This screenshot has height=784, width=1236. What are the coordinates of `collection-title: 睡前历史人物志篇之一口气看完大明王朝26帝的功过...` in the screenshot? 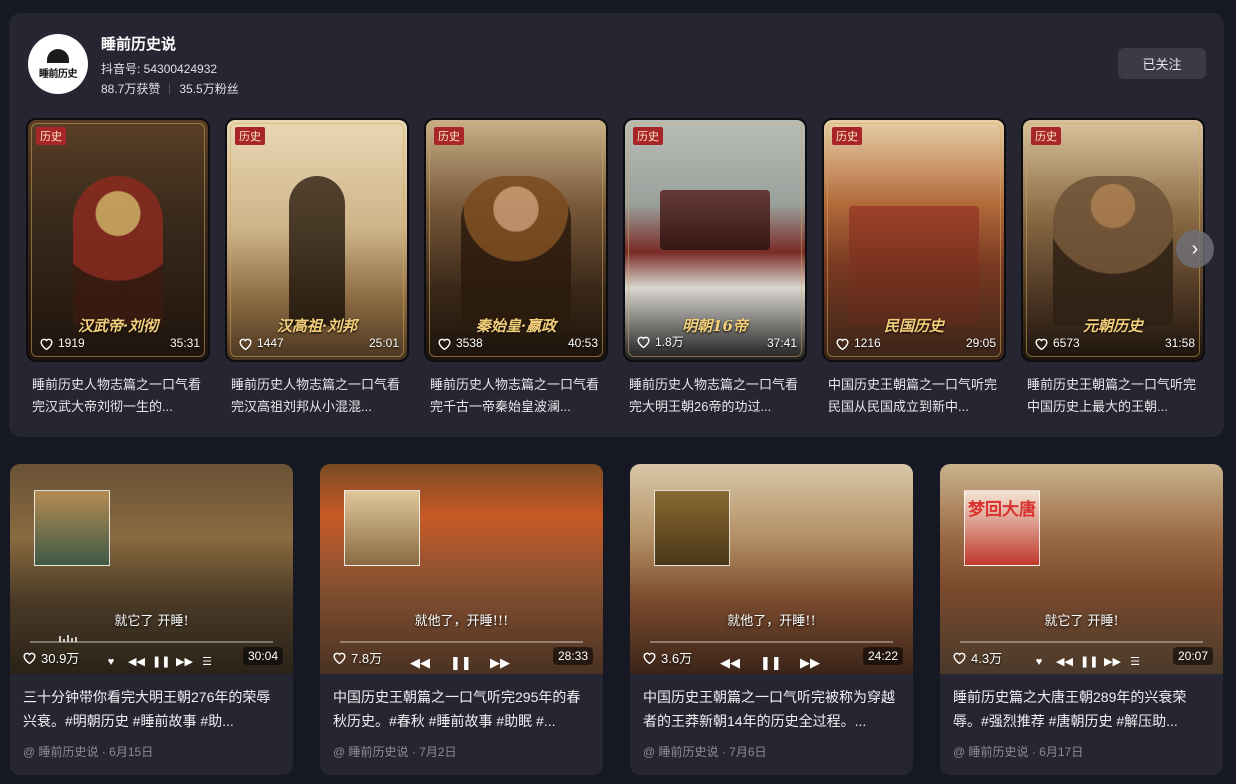 It's located at (716, 396).